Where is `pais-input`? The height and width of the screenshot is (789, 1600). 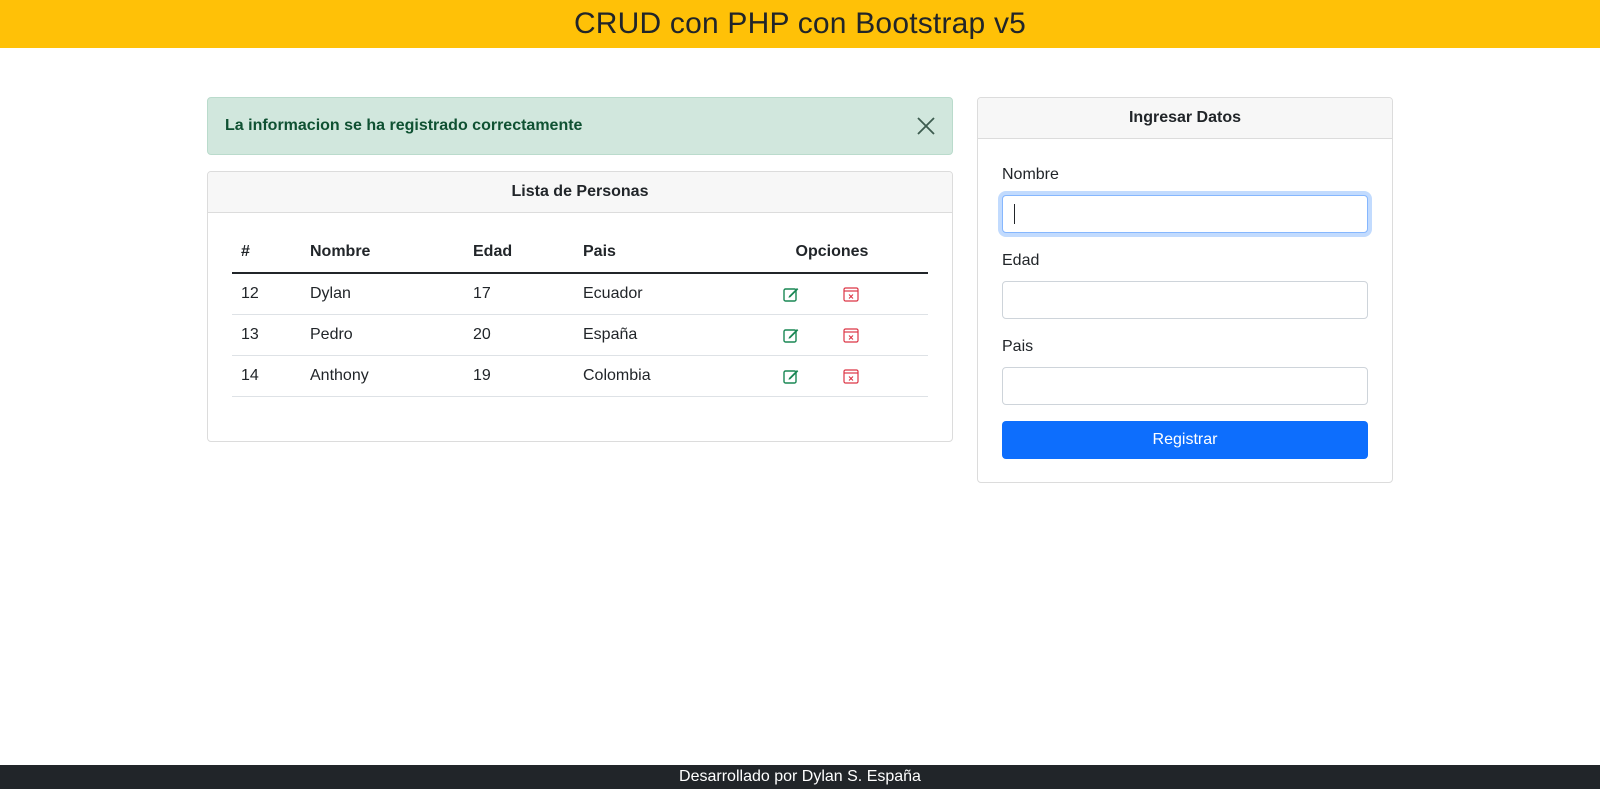
pais-input is located at coordinates (1185, 386).